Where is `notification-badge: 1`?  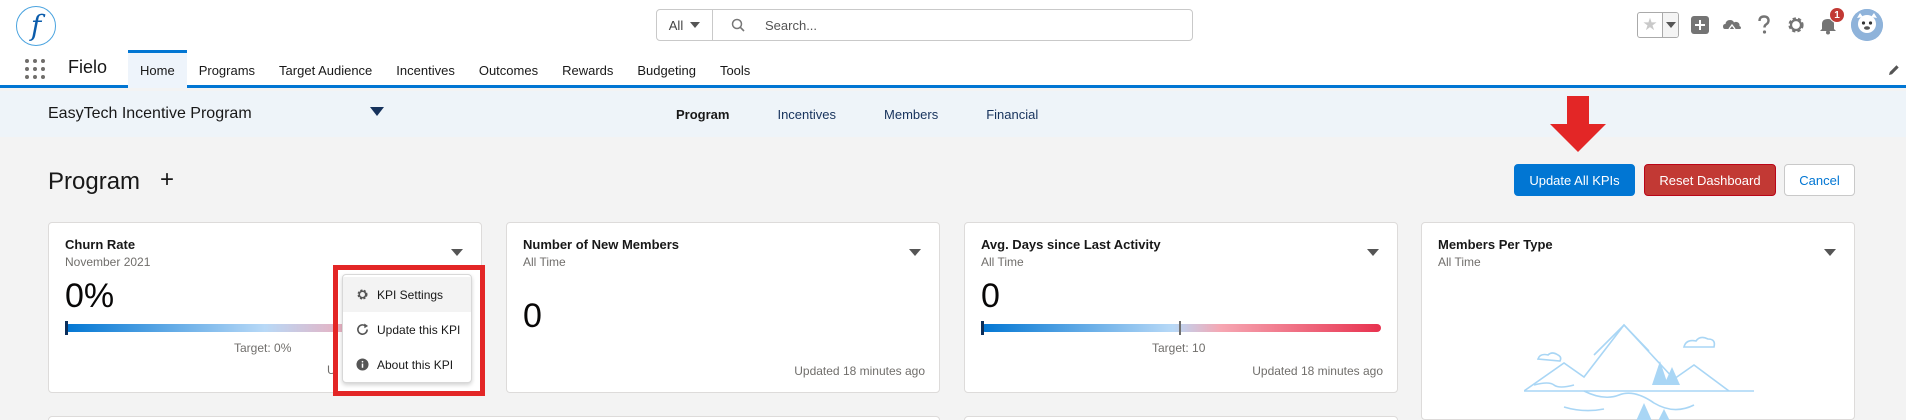 notification-badge: 1 is located at coordinates (1837, 15).